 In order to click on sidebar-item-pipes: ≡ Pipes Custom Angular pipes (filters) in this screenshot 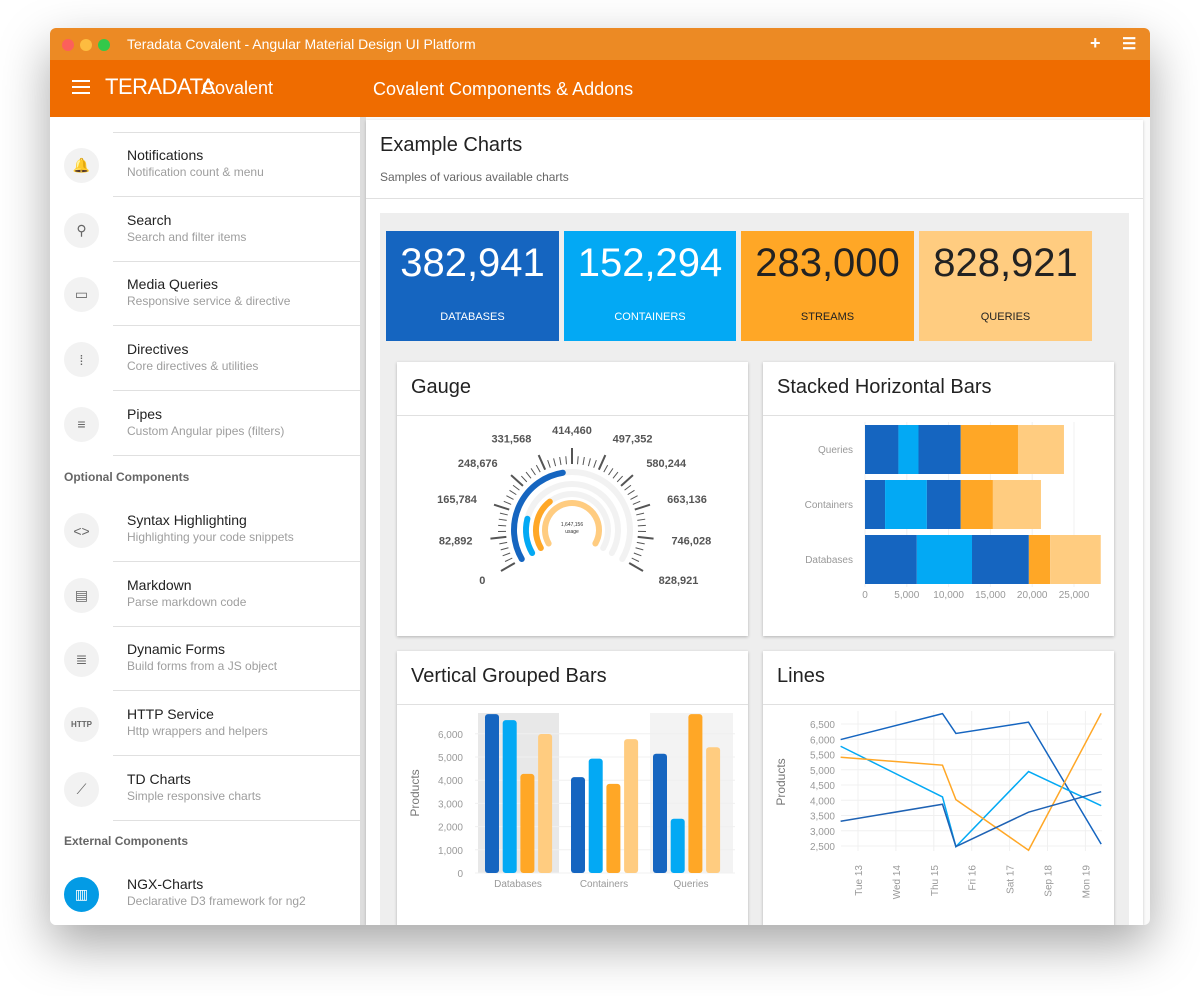, I will do `click(205, 424)`.